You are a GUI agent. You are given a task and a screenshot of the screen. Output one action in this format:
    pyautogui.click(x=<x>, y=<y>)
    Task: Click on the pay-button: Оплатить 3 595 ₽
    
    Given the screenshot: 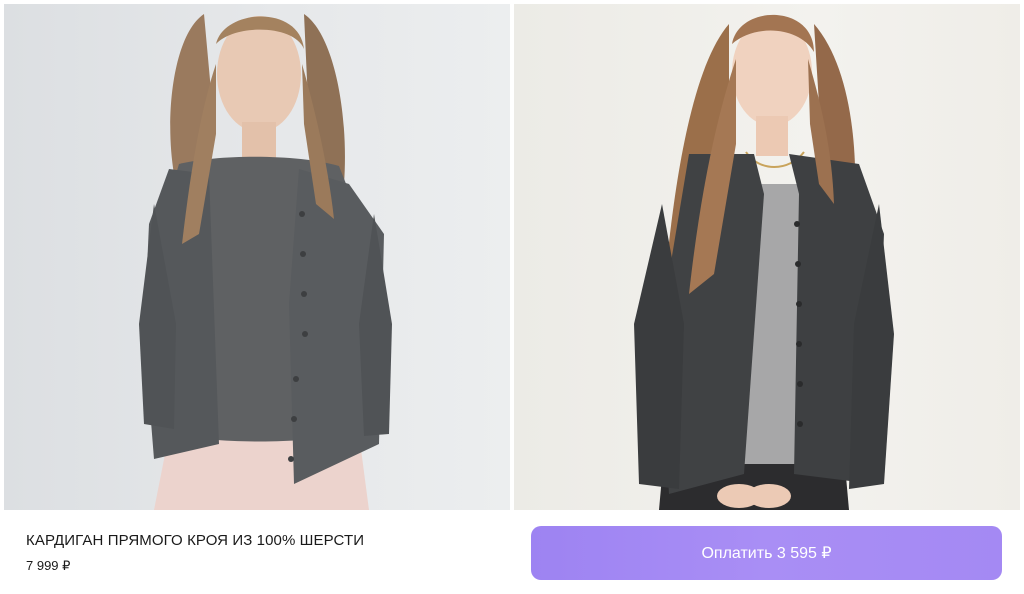 What is the action you would take?
    pyautogui.click(x=766, y=553)
    